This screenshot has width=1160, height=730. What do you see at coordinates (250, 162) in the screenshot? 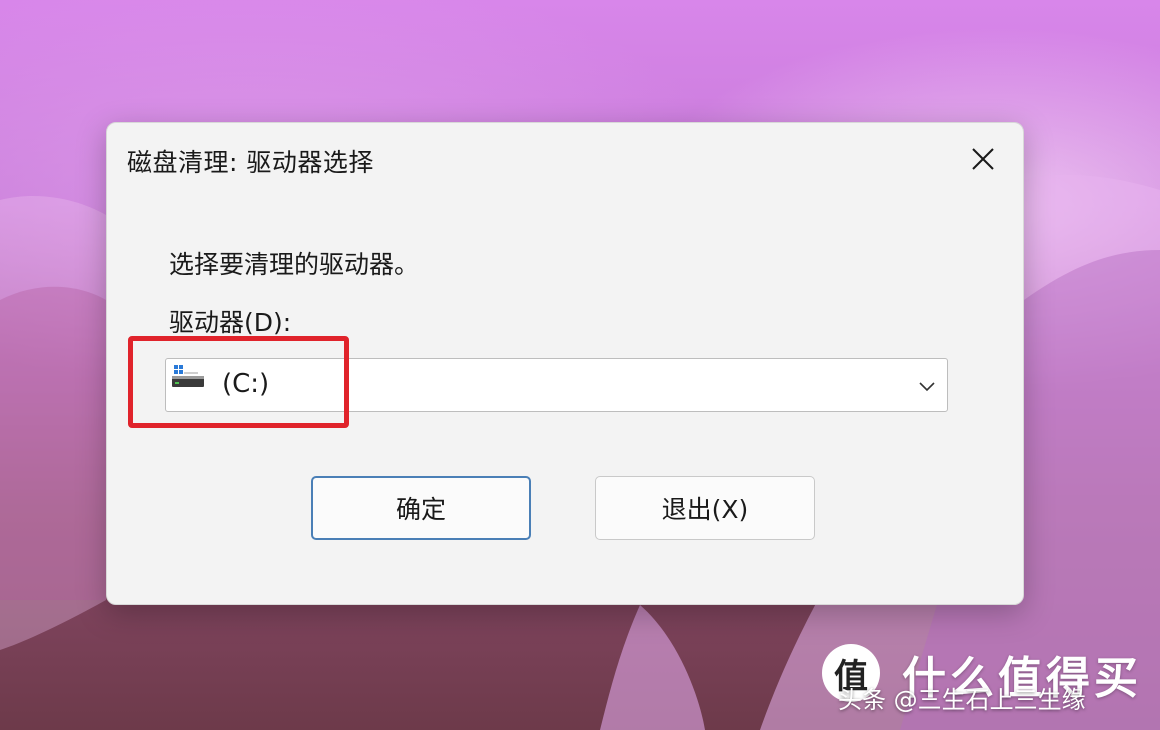
I see `dialog-title: 磁盘清理: 驱动器选择` at bounding box center [250, 162].